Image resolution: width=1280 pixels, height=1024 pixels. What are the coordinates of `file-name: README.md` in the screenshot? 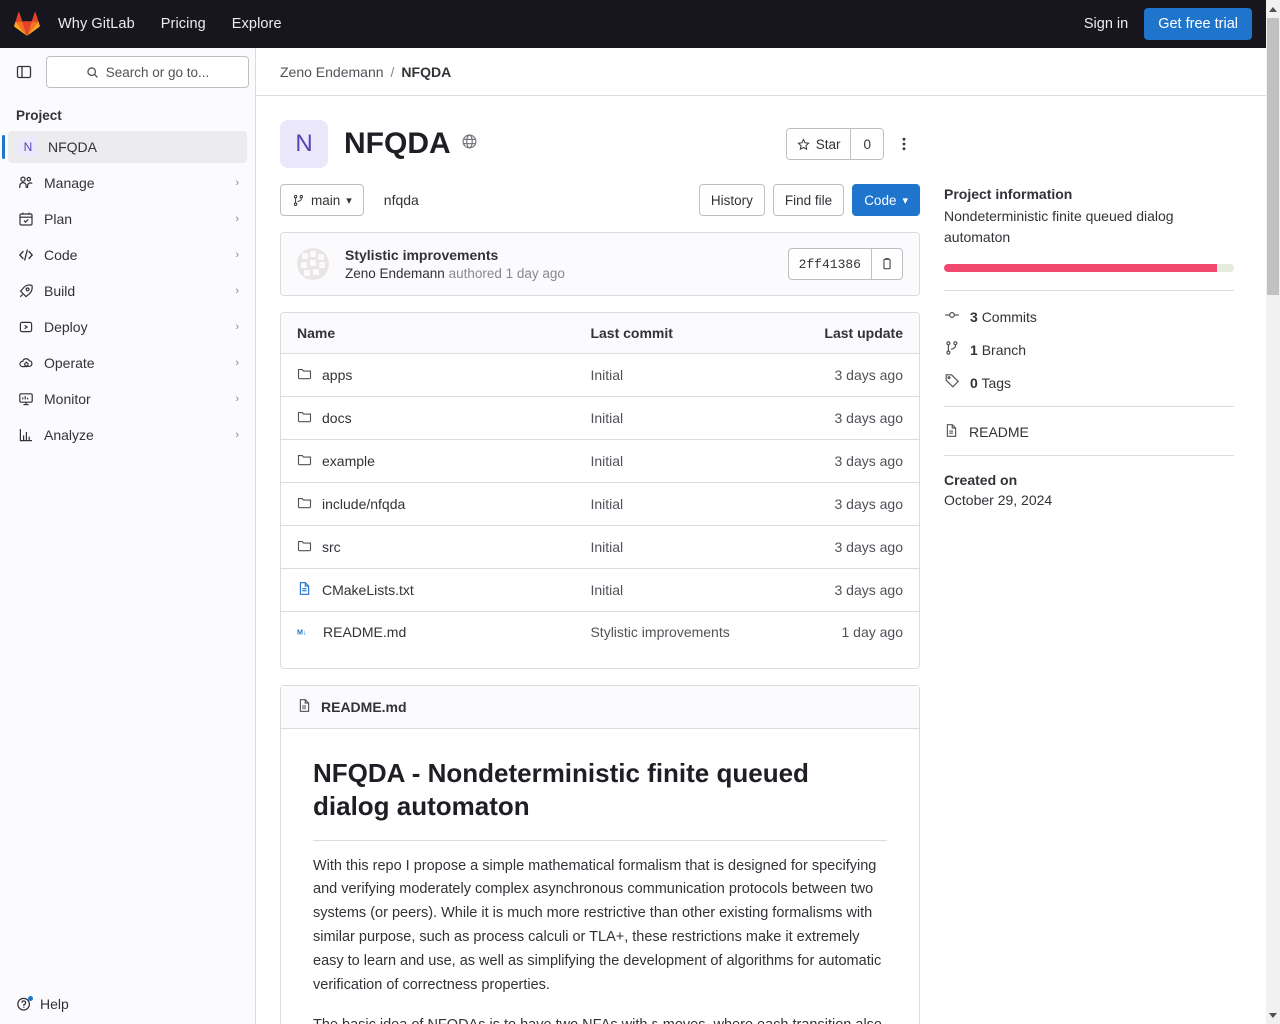 It's located at (364, 632).